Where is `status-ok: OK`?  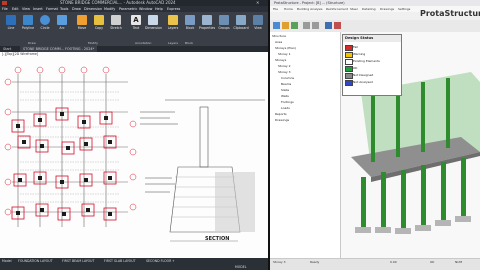 status-ok: OK is located at coordinates (432, 262).